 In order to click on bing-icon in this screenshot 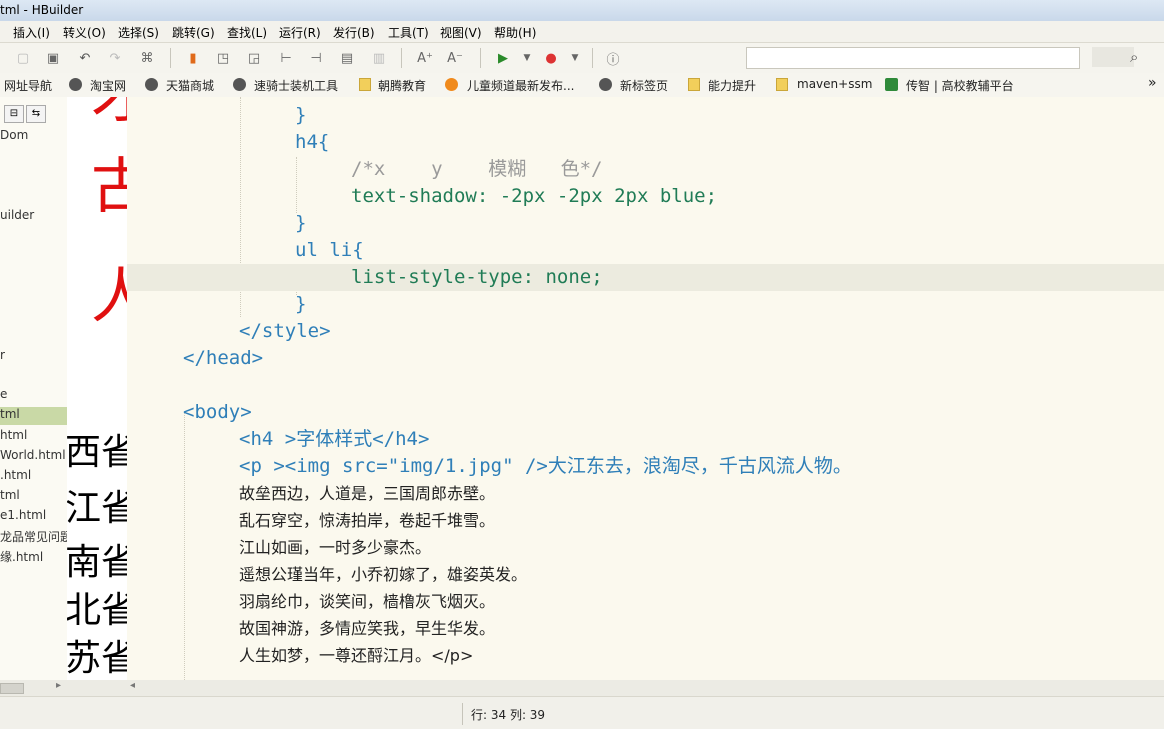, I will do `click(451, 84)`.